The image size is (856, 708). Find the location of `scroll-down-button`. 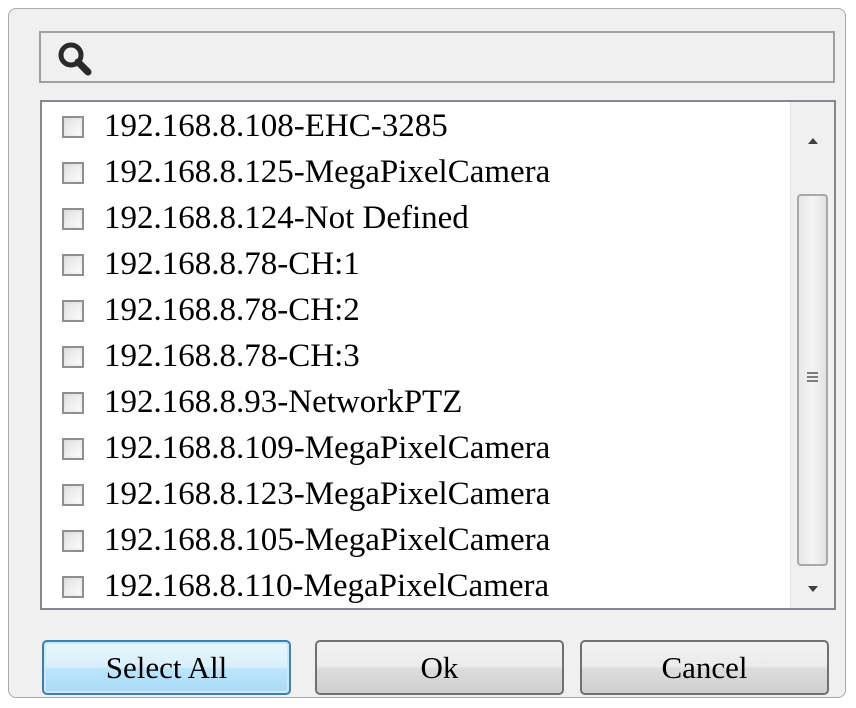

scroll-down-button is located at coordinates (813, 590).